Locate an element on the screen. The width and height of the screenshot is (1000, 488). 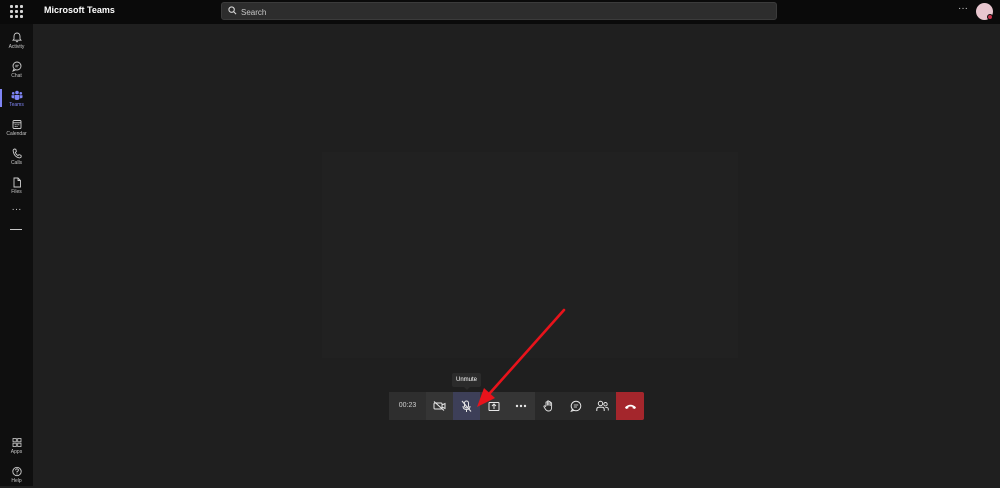
rail-item-apps: Apps is located at coordinates (16, 446).